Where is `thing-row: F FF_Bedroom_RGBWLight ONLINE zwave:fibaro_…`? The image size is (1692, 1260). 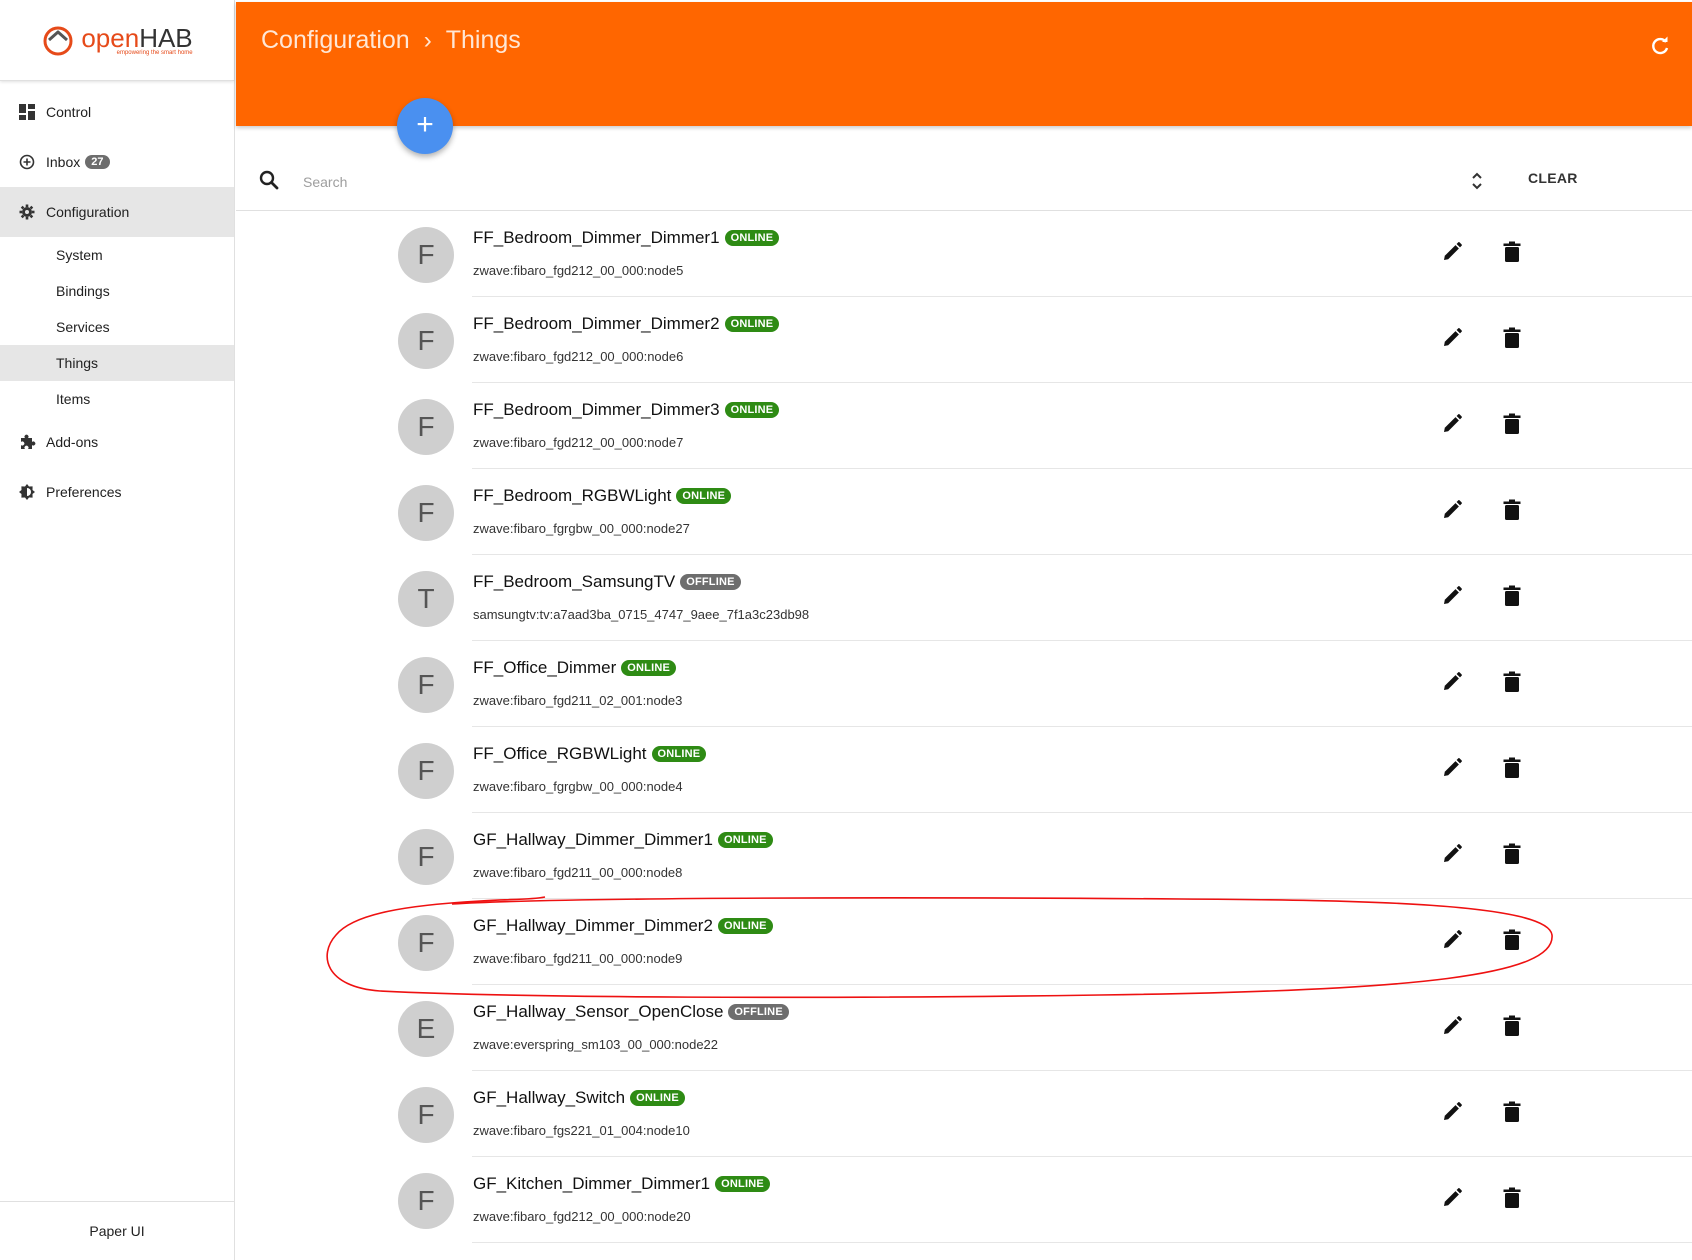
thing-row: F FF_Bedroom_RGBWLight ONLINE zwave:fibaro_… is located at coordinates (964, 512).